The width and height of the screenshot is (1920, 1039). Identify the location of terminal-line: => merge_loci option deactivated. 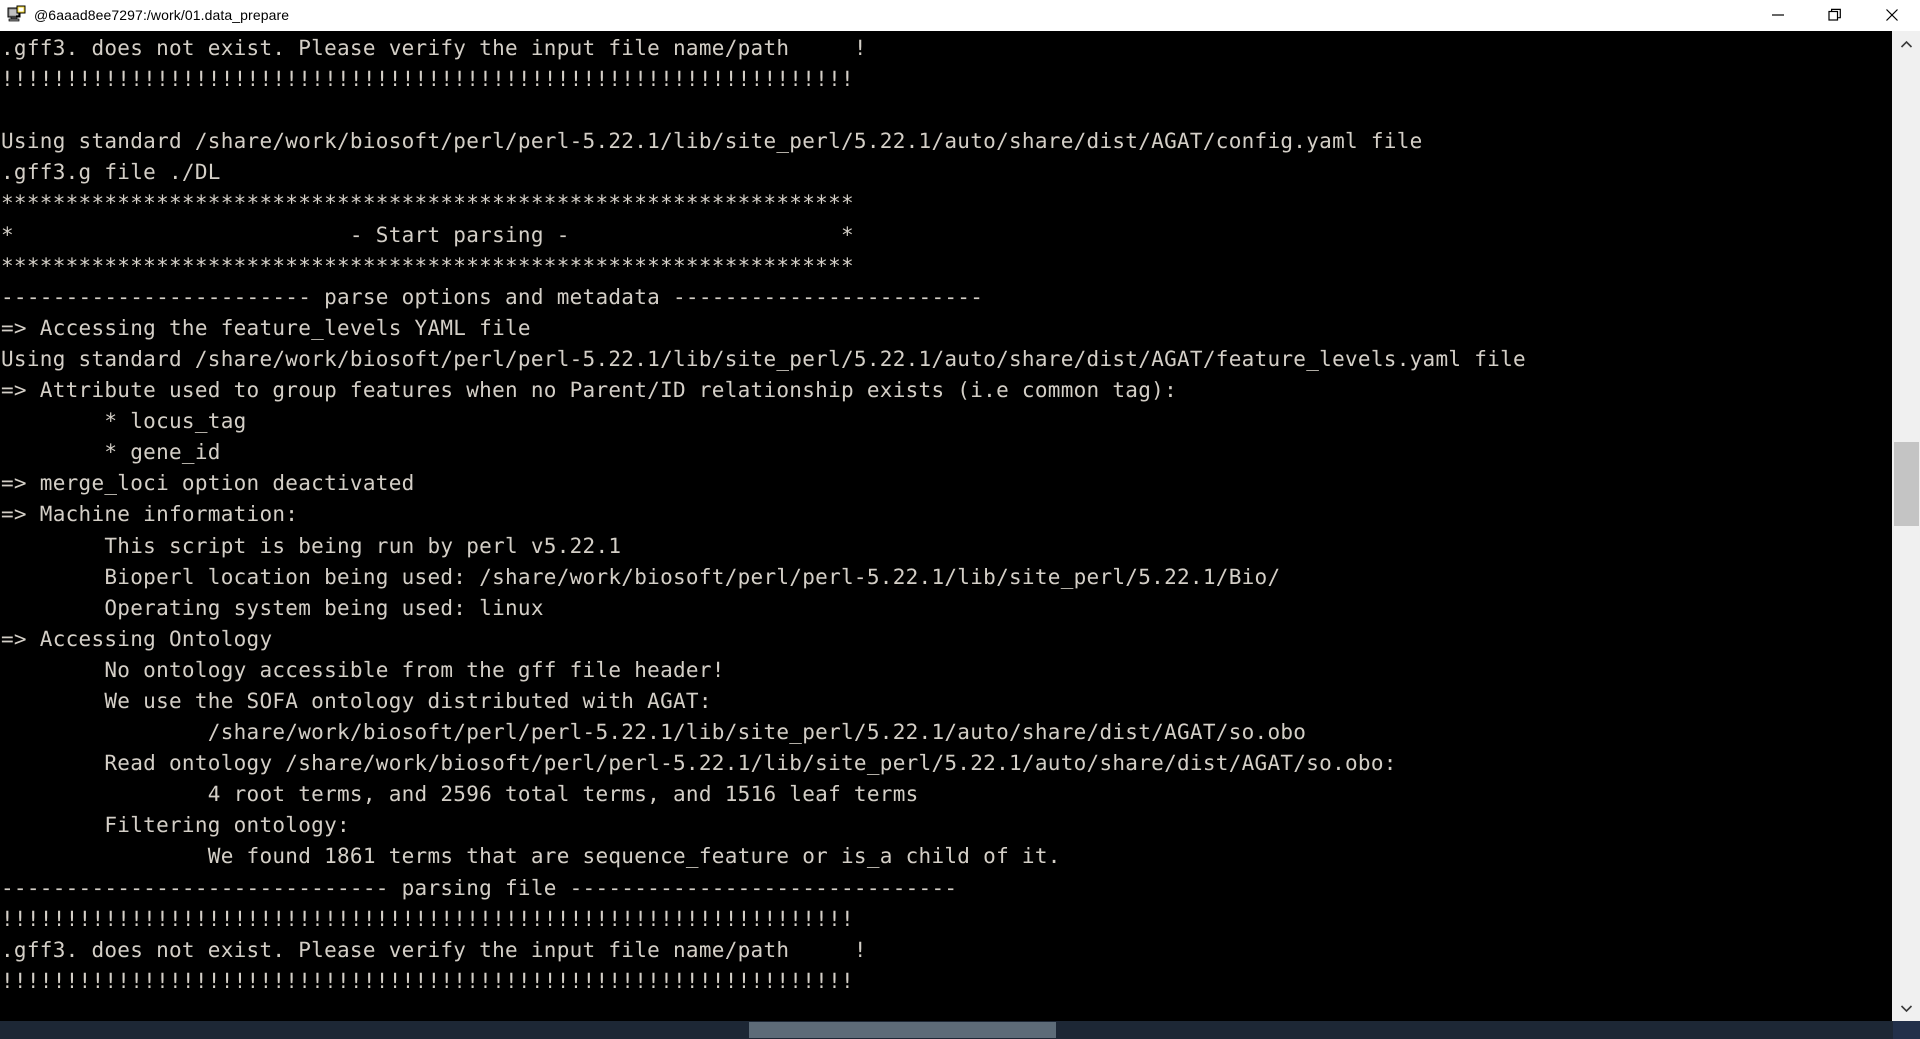
(208, 483).